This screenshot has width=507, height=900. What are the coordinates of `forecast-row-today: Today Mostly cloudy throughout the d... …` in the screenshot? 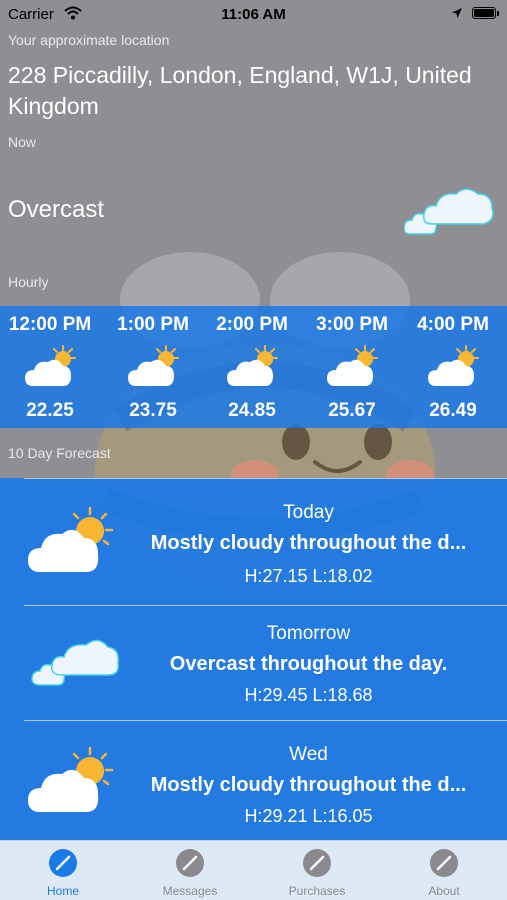 It's located at (253, 546).